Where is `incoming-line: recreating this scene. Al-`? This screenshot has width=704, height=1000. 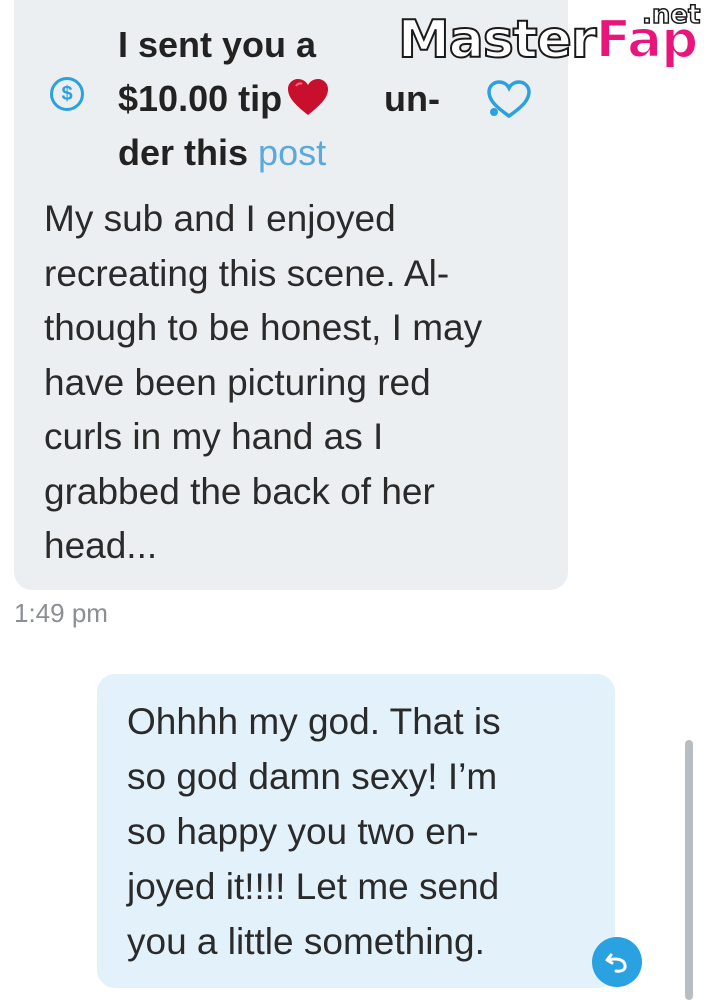
incoming-line: recreating this scene. Al- is located at coordinates (247, 273).